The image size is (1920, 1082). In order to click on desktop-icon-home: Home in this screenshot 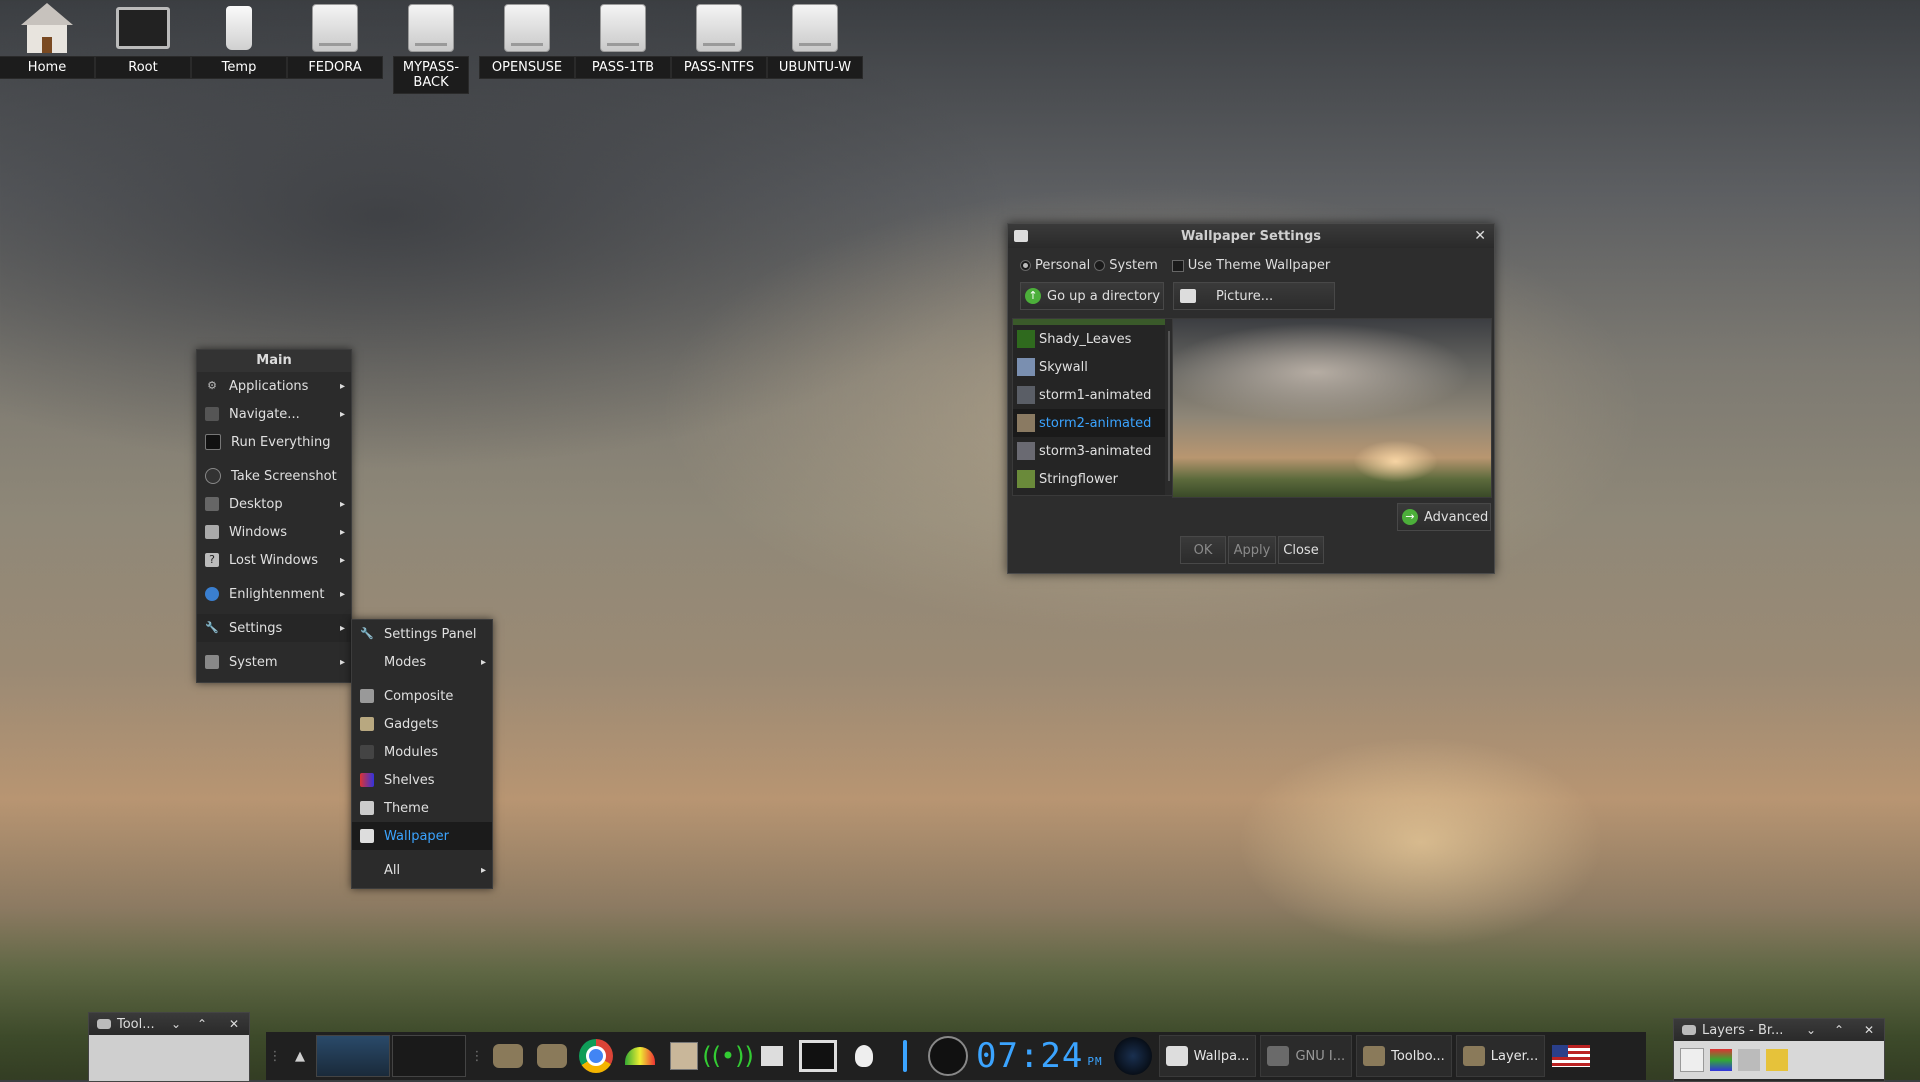, I will do `click(47, 49)`.